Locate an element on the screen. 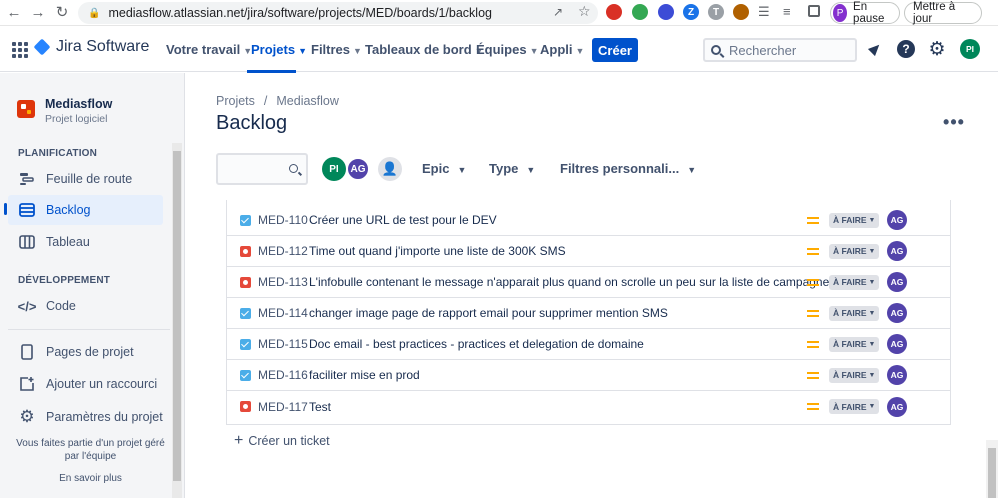 This screenshot has height=498, width=998. issue-summary: Créer une URL de test pour le DEV is located at coordinates (403, 220).